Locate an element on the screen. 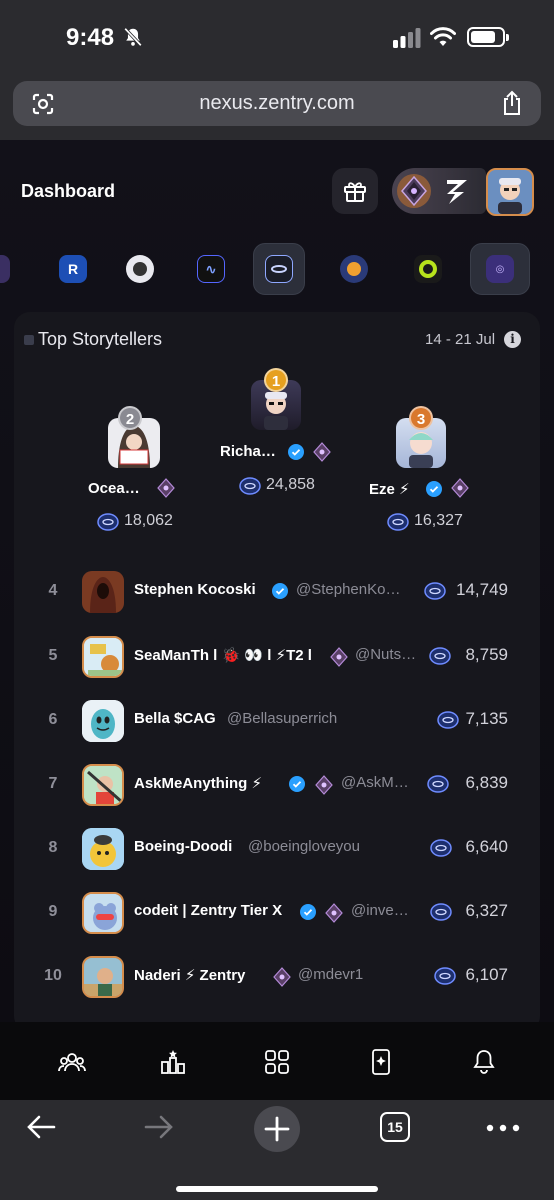 Image resolution: width=554 pixels, height=1200 pixels. row-rank: 10 is located at coordinates (53, 975).